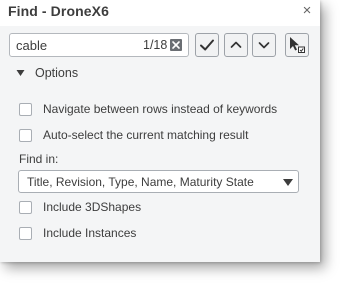 This screenshot has width=348, height=292. Describe the element at coordinates (25, 109) in the screenshot. I see `navigate-rows-checkbox` at that location.